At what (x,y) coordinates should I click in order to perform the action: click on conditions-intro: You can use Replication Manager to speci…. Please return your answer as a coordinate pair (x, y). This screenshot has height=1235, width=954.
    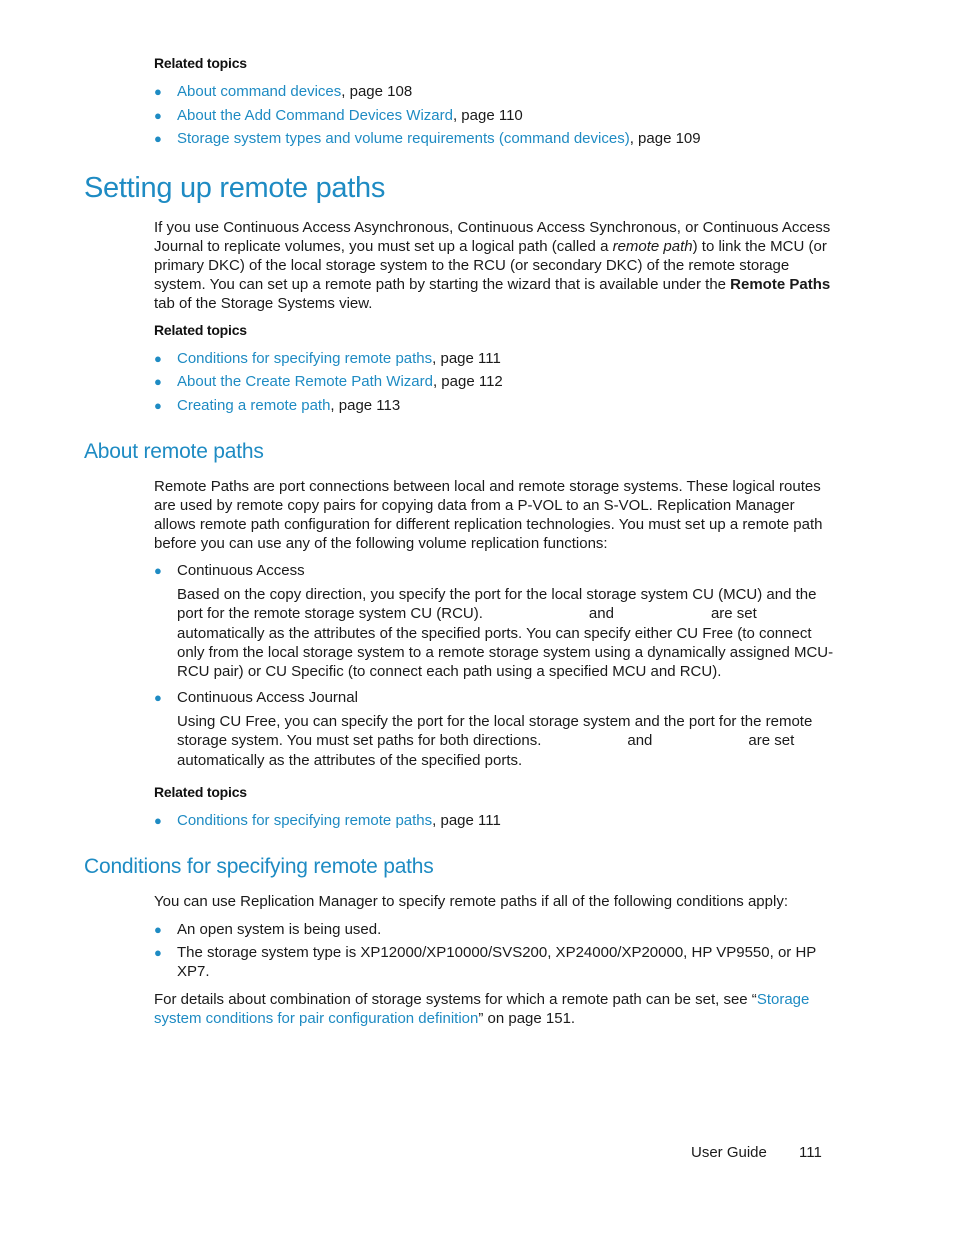
    Looking at the image, I should click on (471, 901).